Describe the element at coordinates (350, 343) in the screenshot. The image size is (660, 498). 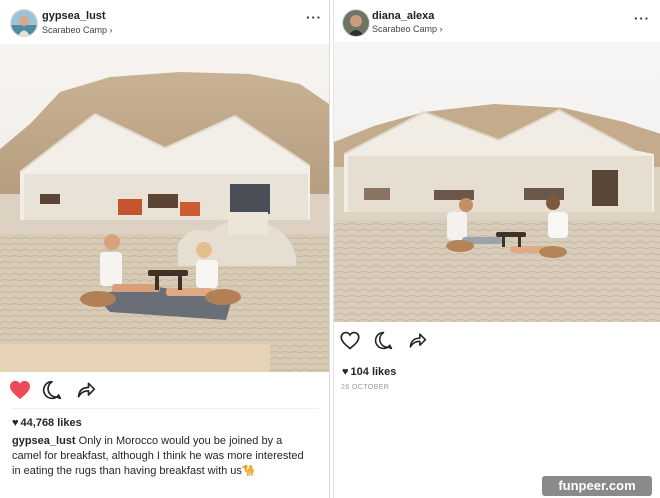
I see `heart-outline-icon` at that location.